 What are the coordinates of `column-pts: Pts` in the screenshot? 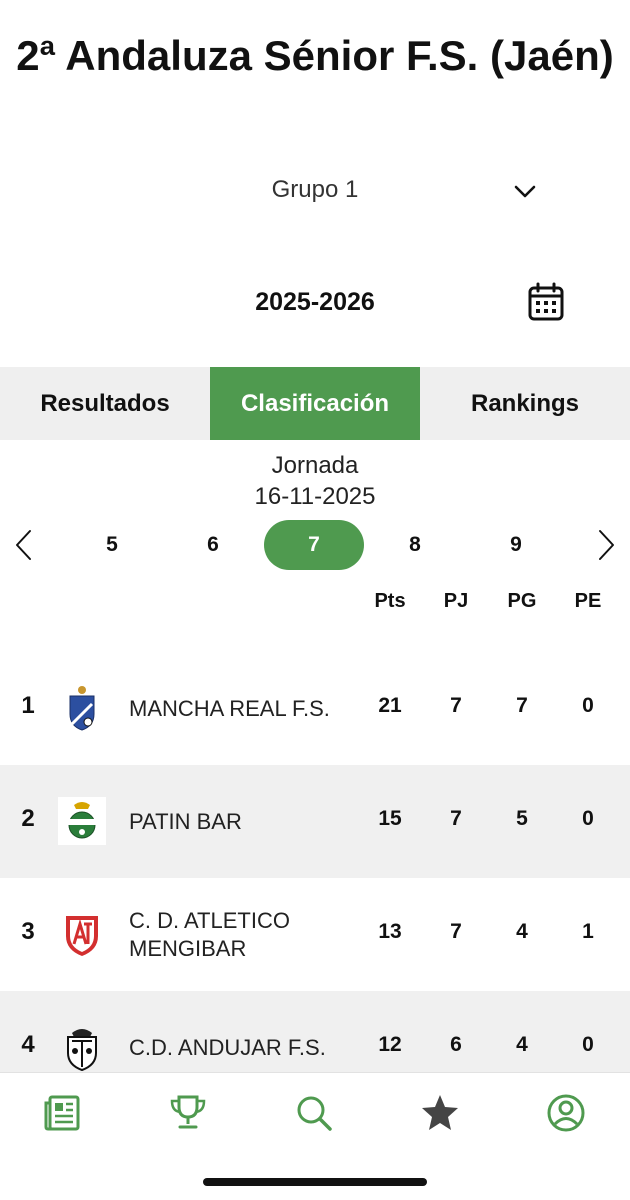 It's located at (390, 601).